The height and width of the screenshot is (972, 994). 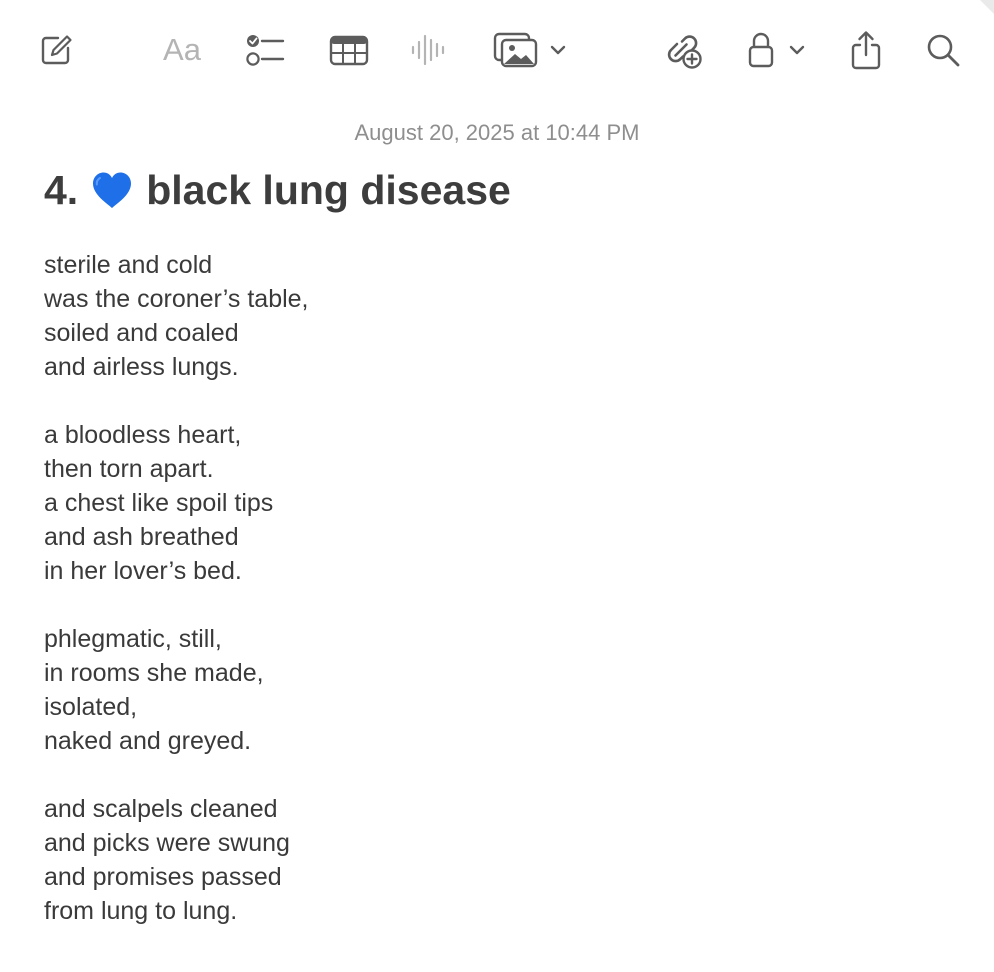 What do you see at coordinates (167, 843) in the screenshot?
I see `poem-line: and picks were swung` at bounding box center [167, 843].